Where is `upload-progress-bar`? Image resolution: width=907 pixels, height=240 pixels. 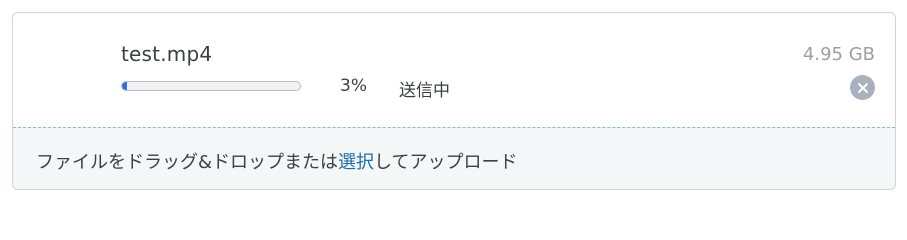
upload-progress-bar is located at coordinates (211, 86).